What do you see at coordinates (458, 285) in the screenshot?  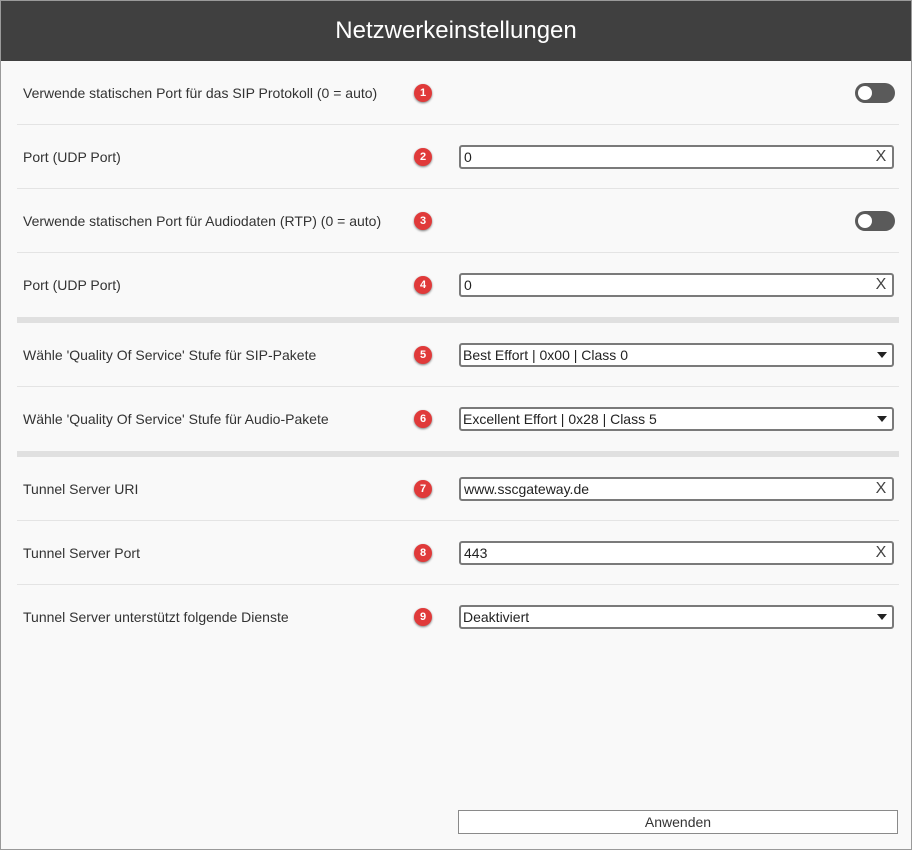 I see `row-rtp-udp-port: Port (UDP Port) 4 X` at bounding box center [458, 285].